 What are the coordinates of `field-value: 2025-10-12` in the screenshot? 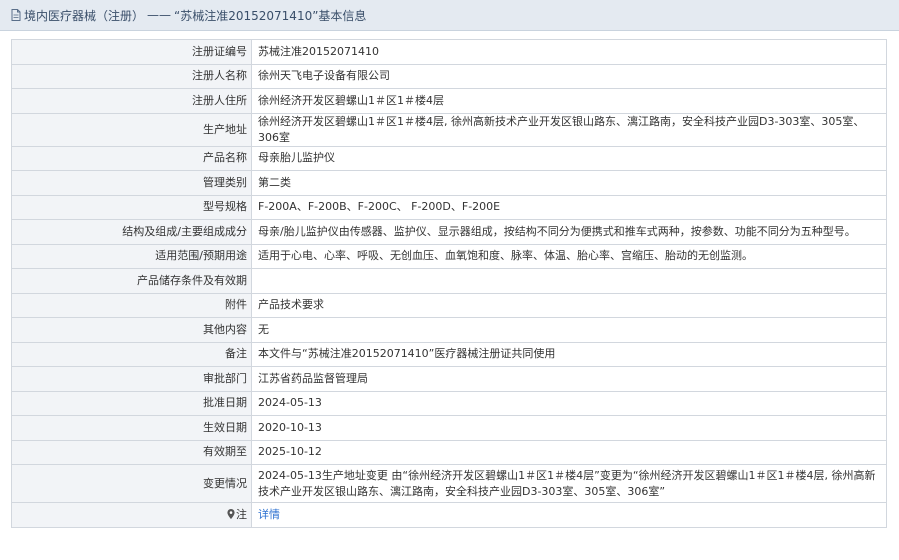 It's located at (569, 452).